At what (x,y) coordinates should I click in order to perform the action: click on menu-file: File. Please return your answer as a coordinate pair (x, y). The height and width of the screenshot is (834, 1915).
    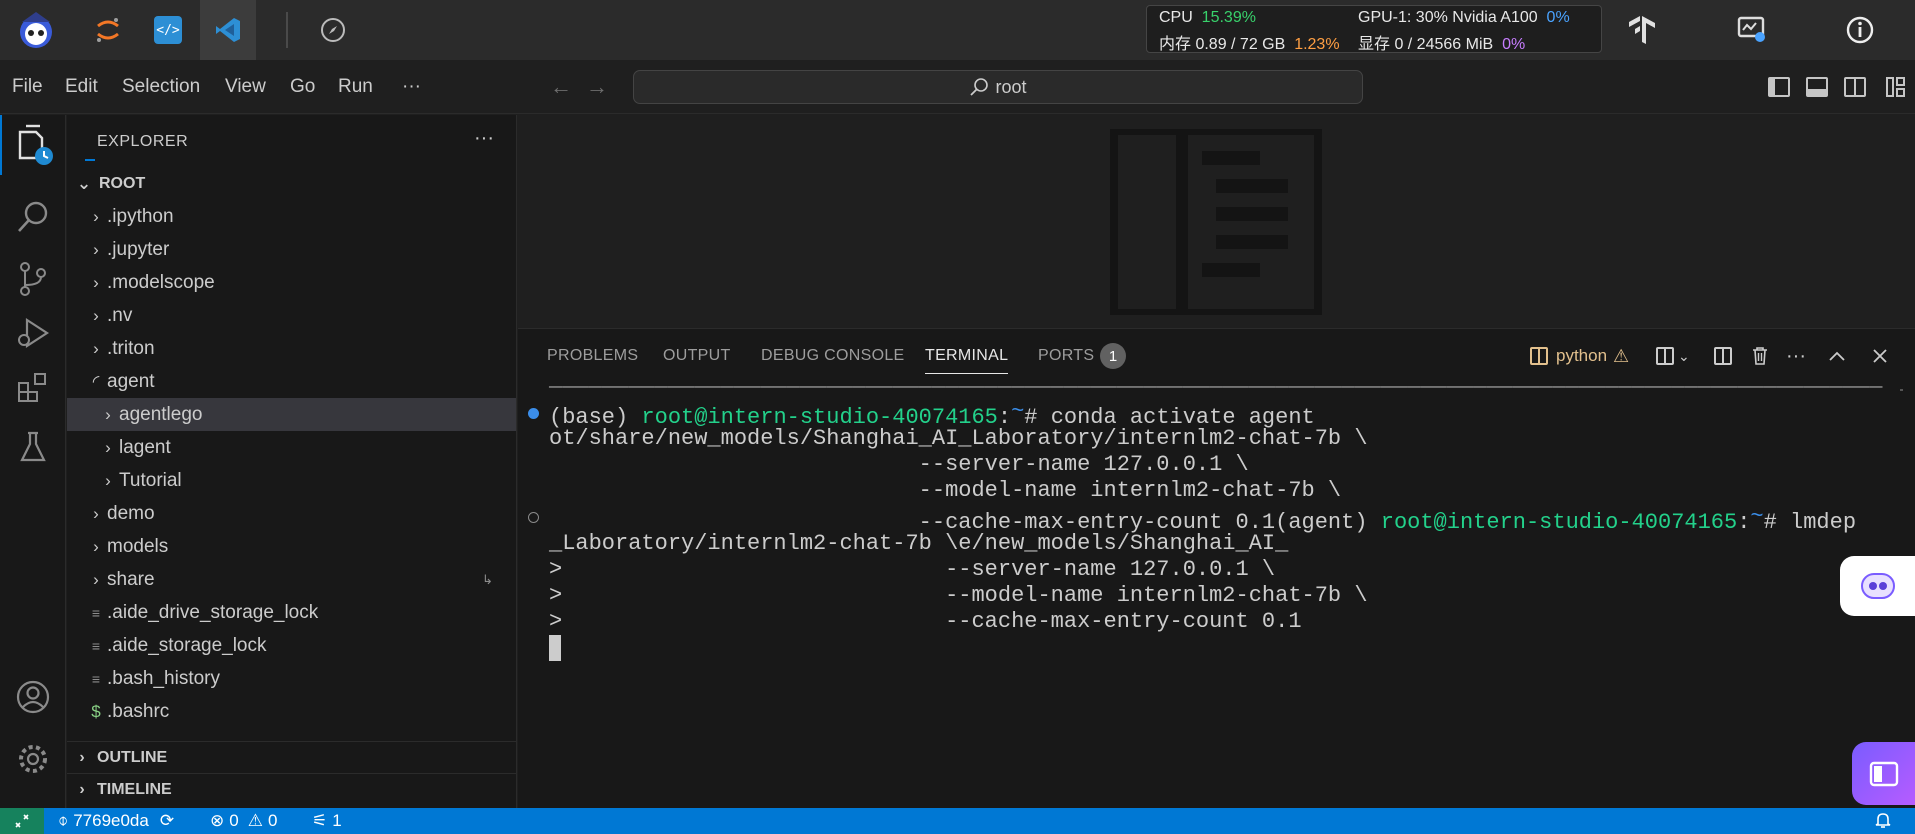
    Looking at the image, I should click on (27, 87).